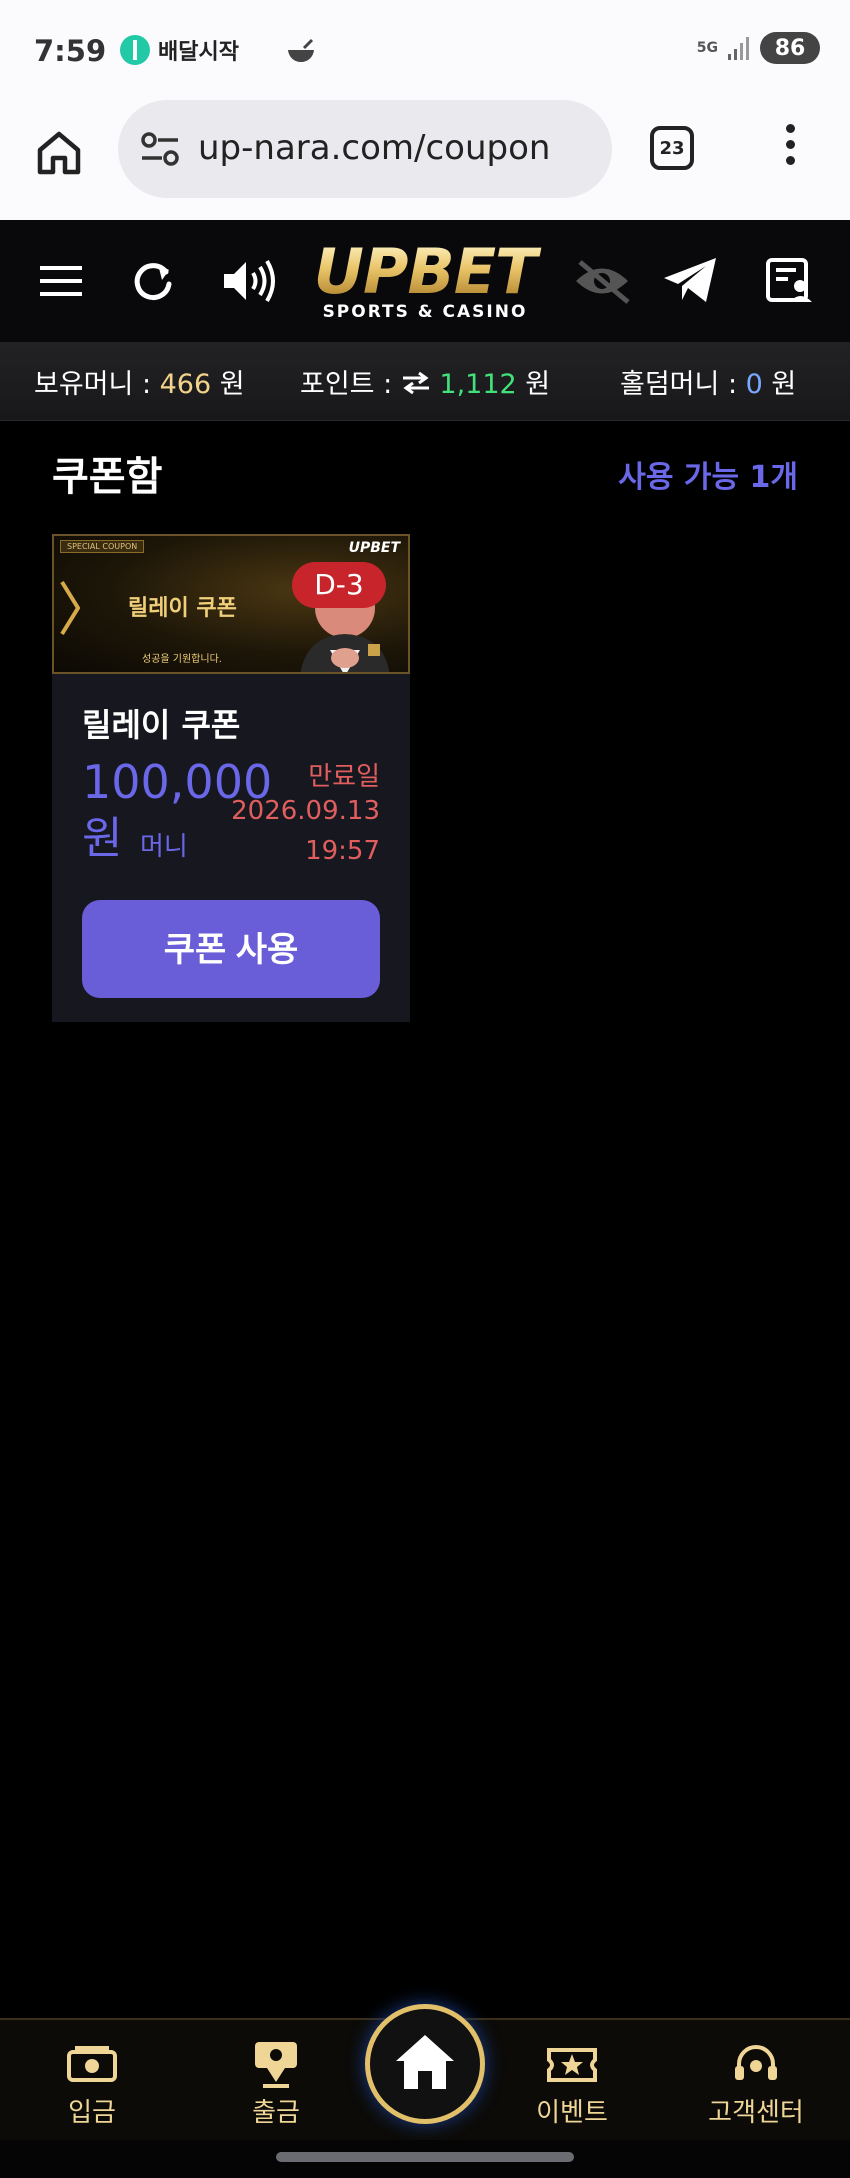 The height and width of the screenshot is (2178, 850). What do you see at coordinates (249, 281) in the screenshot?
I see `speaker-icon` at bounding box center [249, 281].